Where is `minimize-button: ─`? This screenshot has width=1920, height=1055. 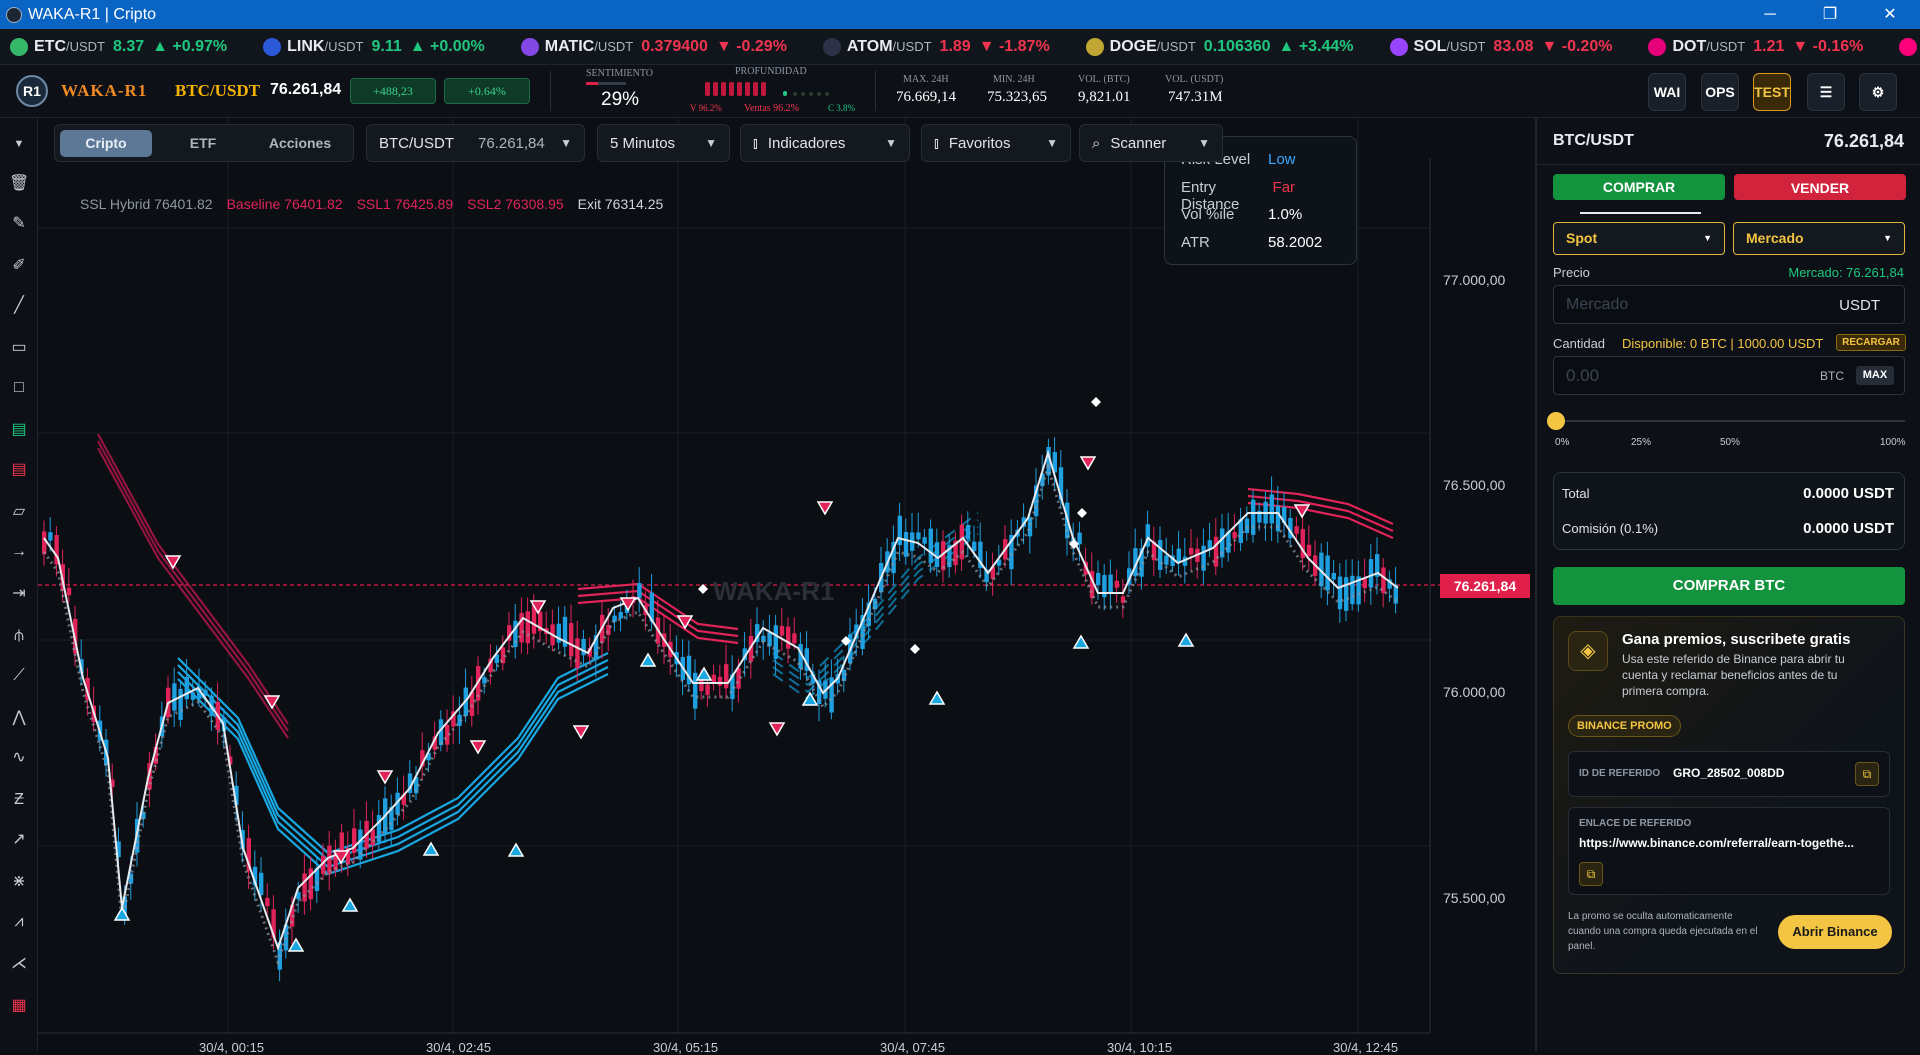 minimize-button: ─ is located at coordinates (1770, 14).